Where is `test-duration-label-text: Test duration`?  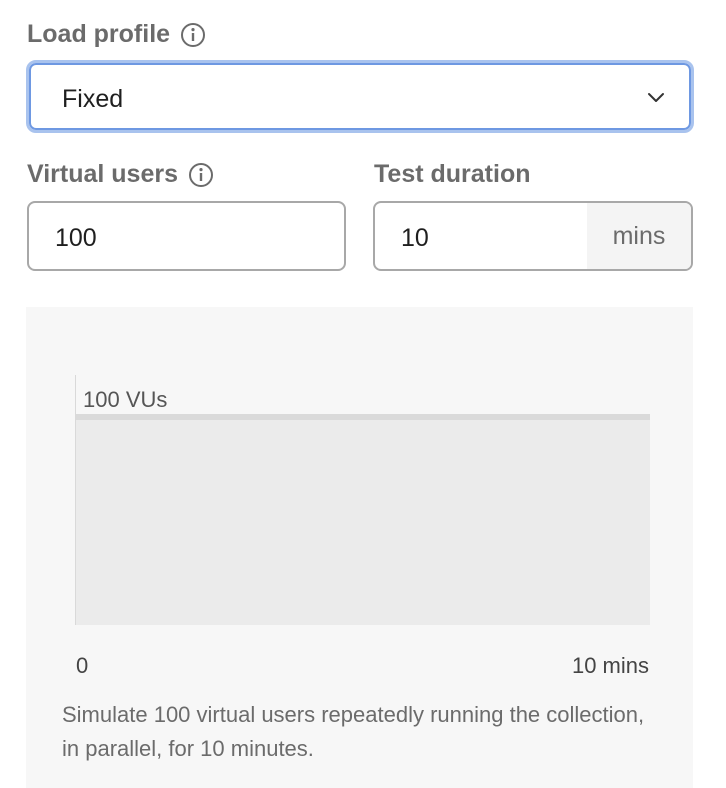 test-duration-label-text: Test duration is located at coordinates (452, 174).